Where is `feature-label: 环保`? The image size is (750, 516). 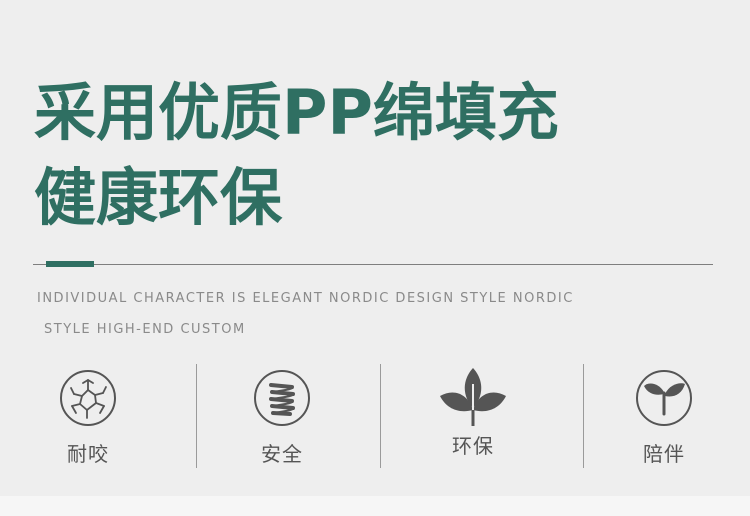
feature-label: 环保 is located at coordinates (473, 446).